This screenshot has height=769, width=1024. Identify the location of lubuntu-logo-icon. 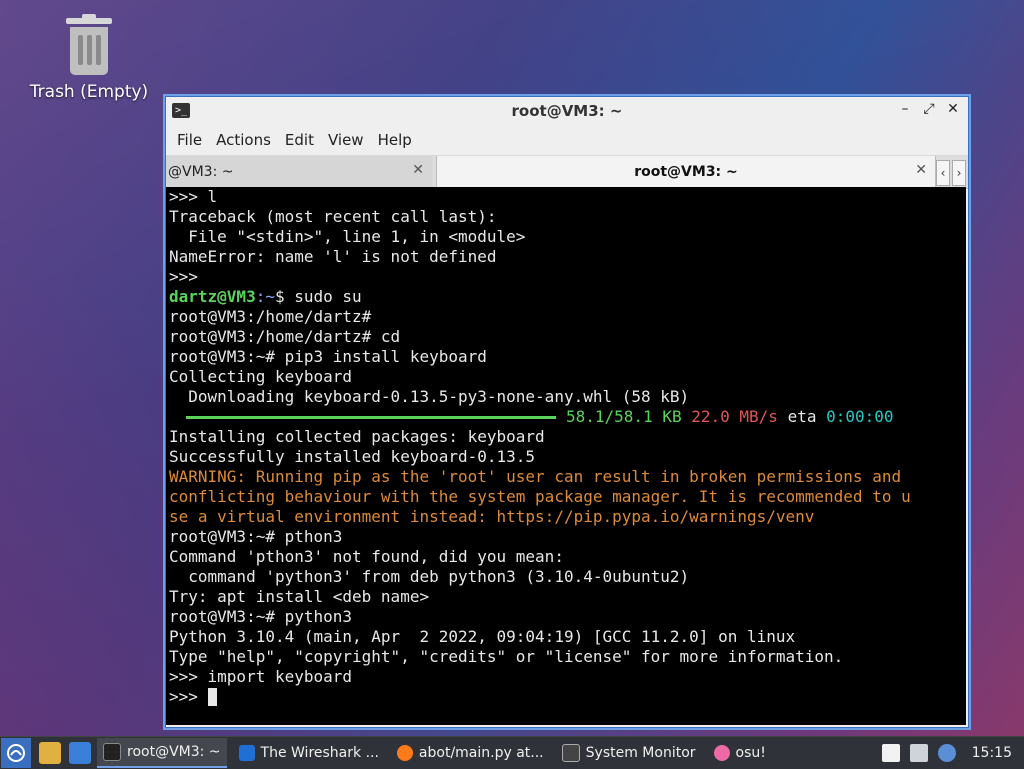
(16, 753).